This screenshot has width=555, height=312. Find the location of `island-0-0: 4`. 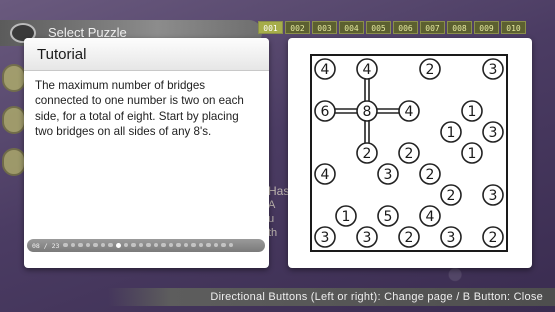

island-0-0: 4 is located at coordinates (325, 69).